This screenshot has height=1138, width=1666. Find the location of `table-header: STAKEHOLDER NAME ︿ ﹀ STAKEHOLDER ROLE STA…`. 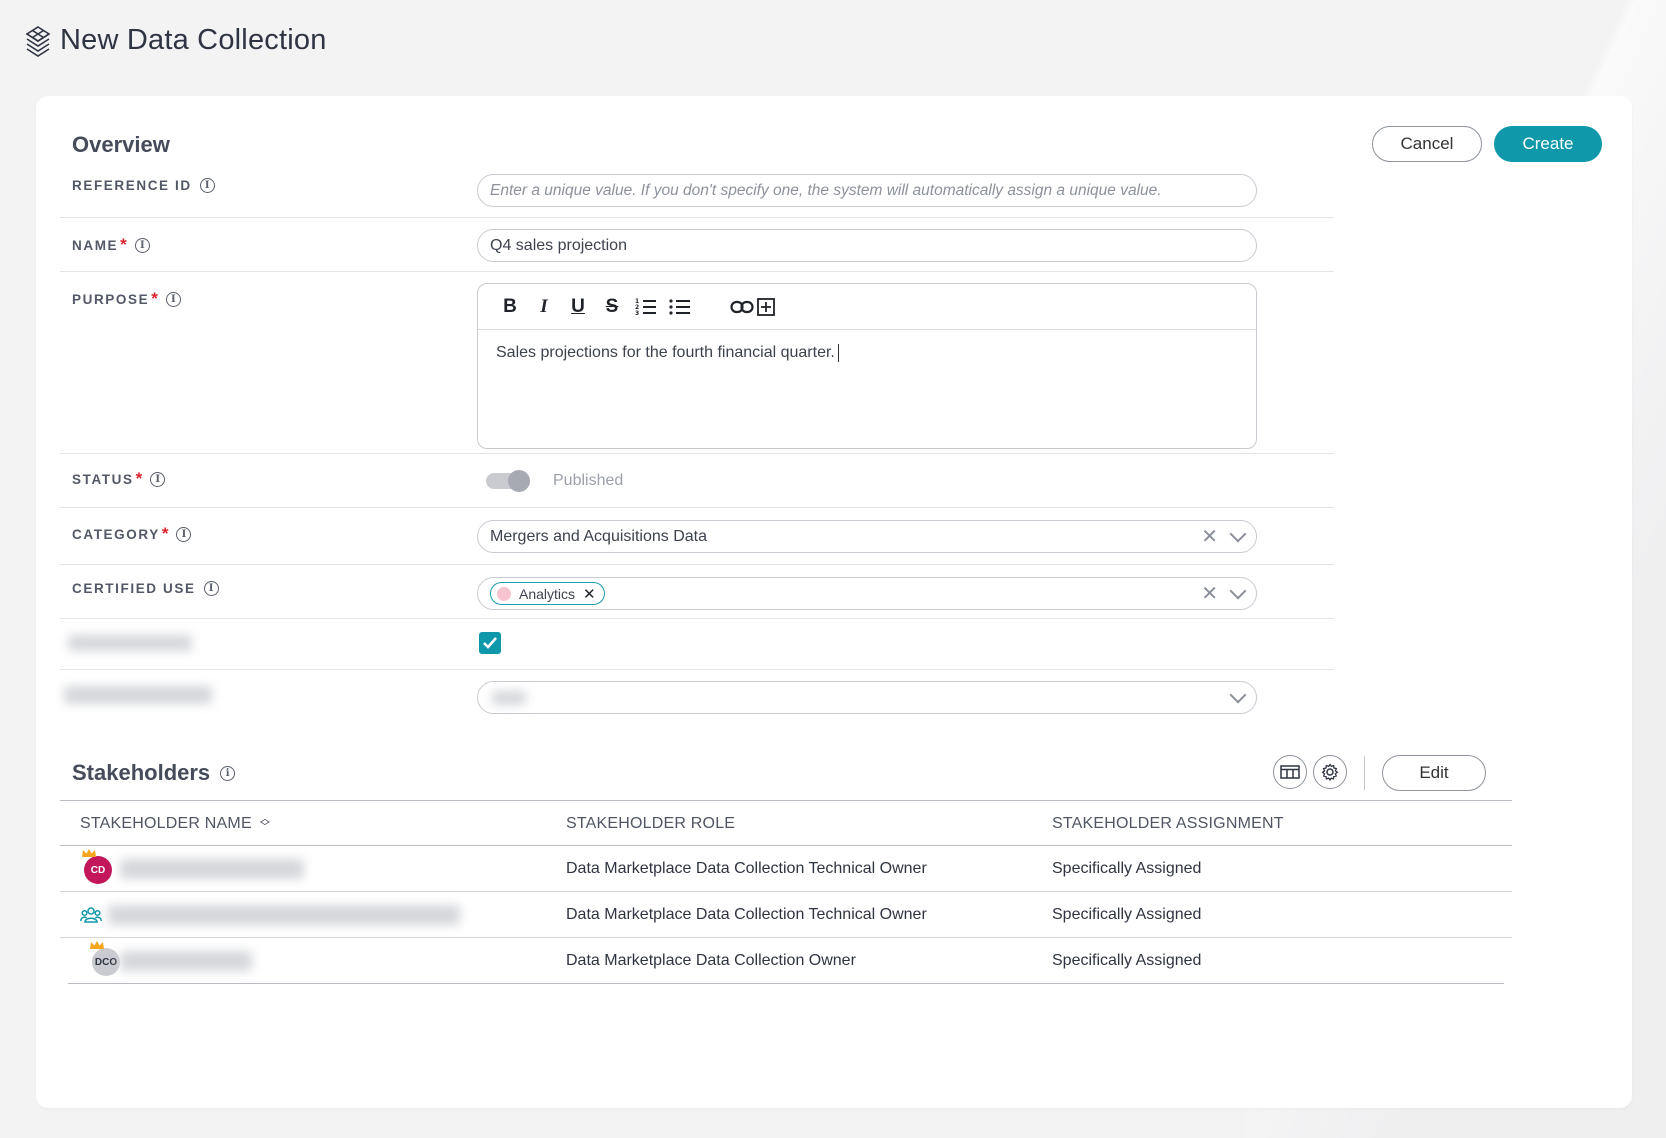

table-header: STAKEHOLDER NAME ︿ ﹀ STAKEHOLDER ROLE STA… is located at coordinates (786, 823).